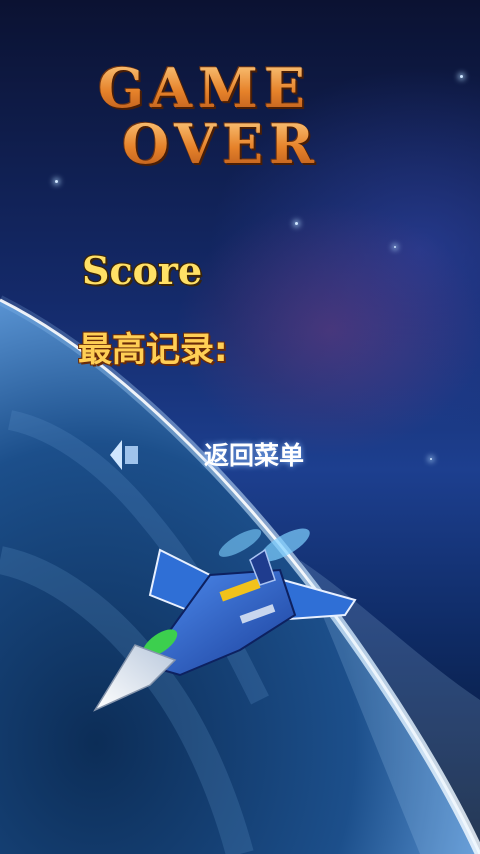 This screenshot has width=480, height=854. Describe the element at coordinates (221, 144) in the screenshot. I see `game-over-title-line2: OVER` at that location.